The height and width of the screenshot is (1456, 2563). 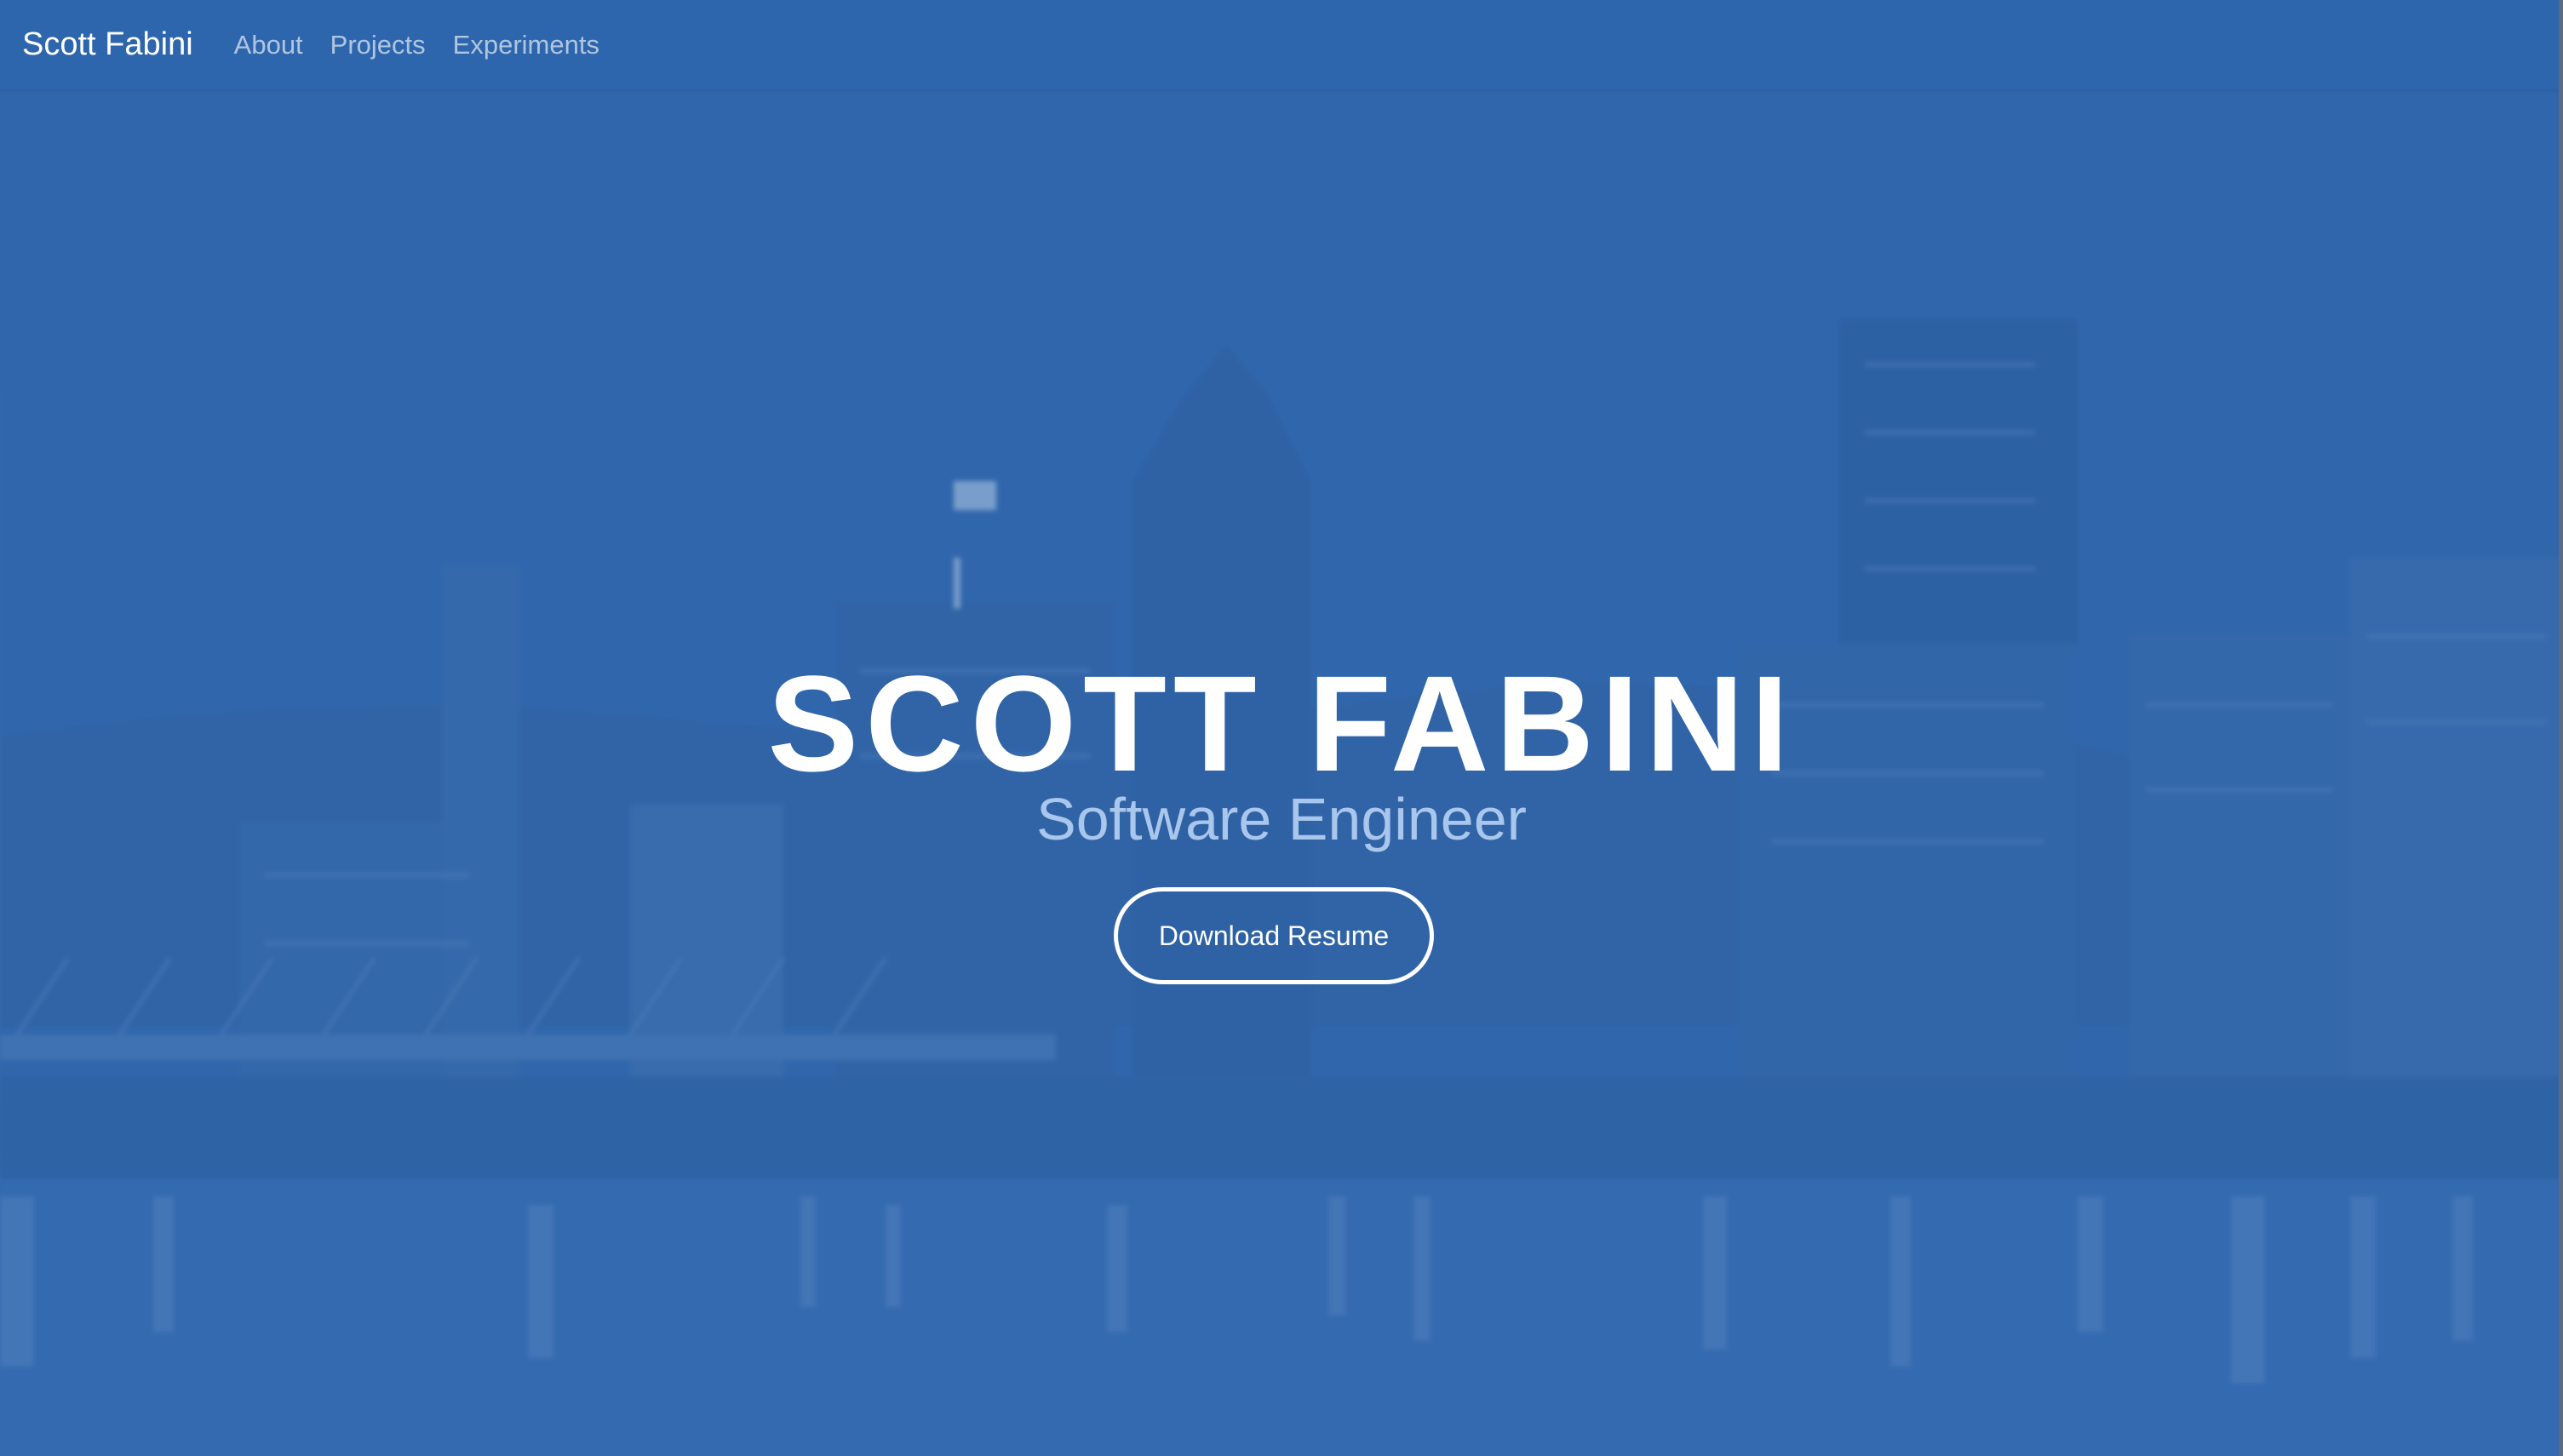 I want to click on brand-link: Scott Fabini, so click(x=107, y=44).